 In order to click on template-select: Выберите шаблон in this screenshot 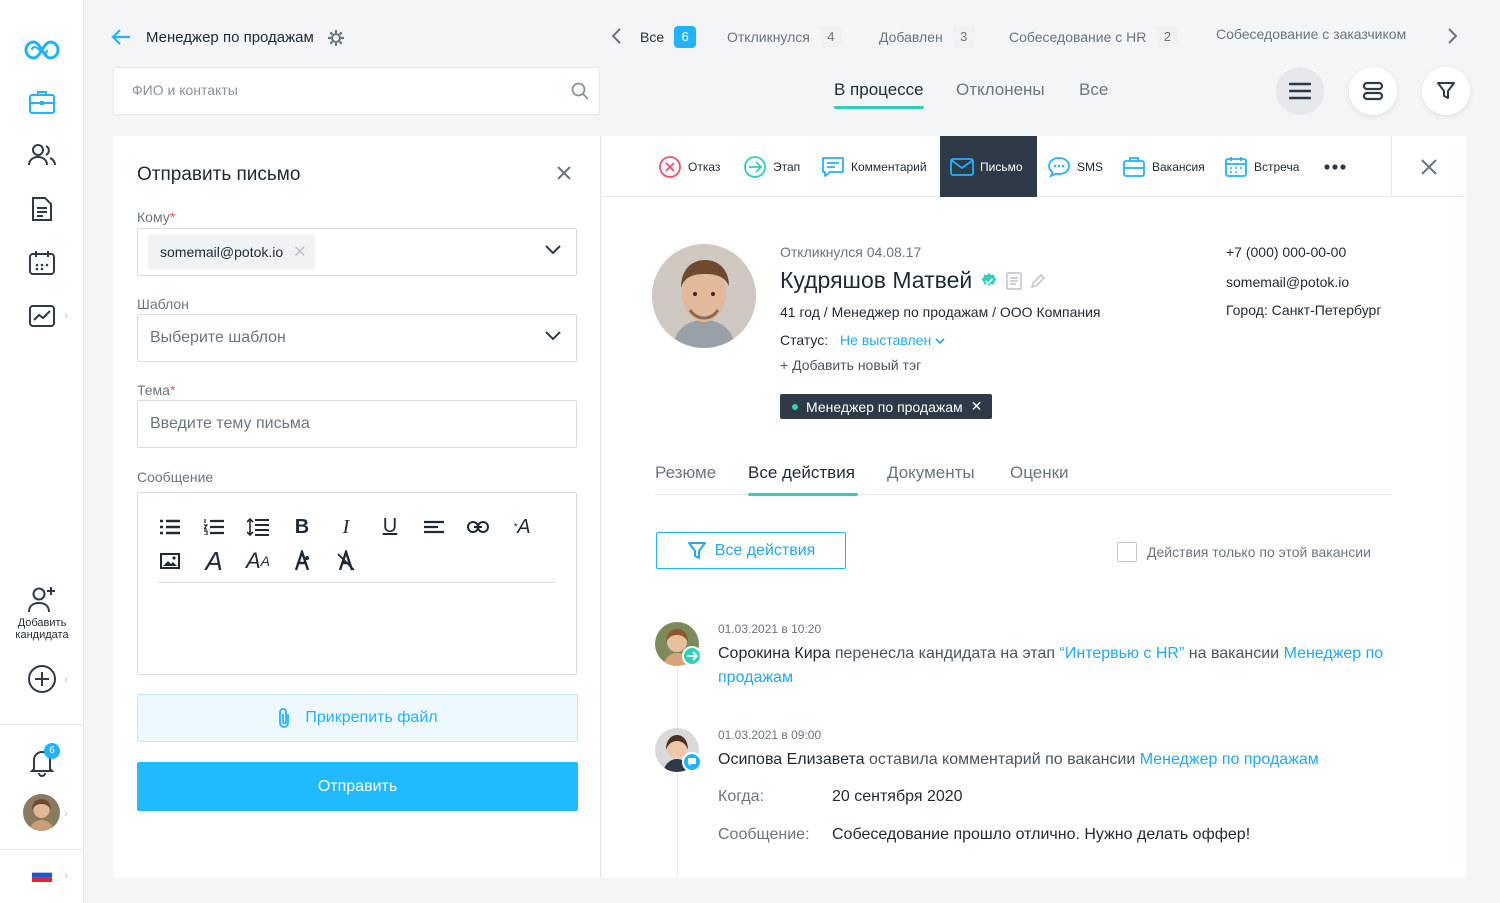, I will do `click(357, 338)`.